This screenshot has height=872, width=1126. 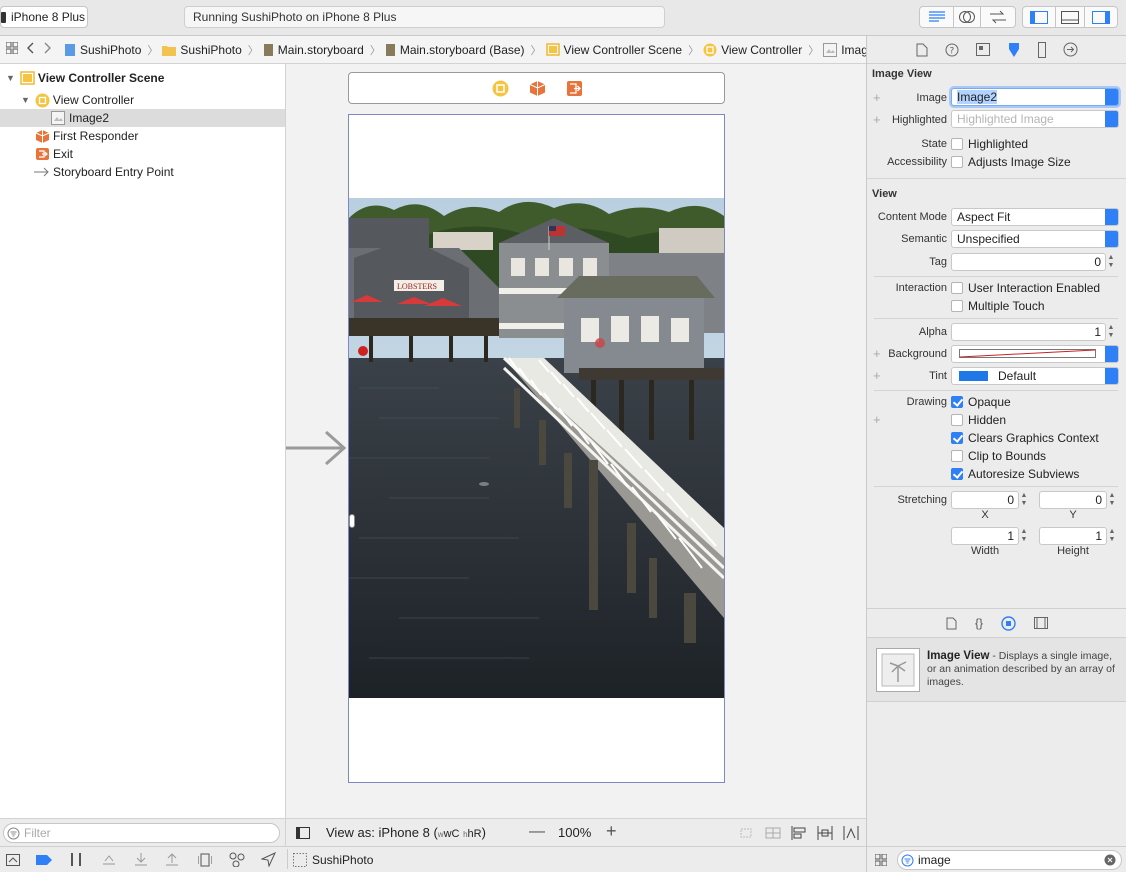 What do you see at coordinates (76, 859) in the screenshot?
I see `pause-icon` at bounding box center [76, 859].